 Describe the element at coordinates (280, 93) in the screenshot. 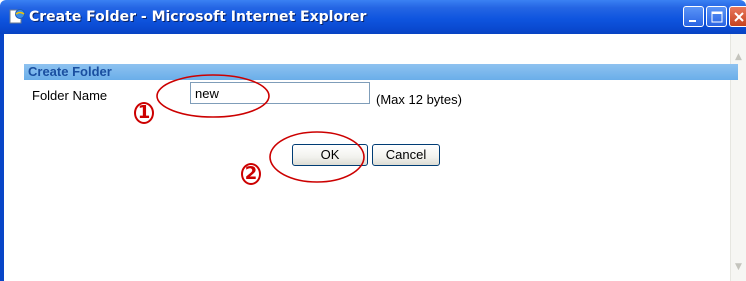

I see `folder-name-input` at that location.